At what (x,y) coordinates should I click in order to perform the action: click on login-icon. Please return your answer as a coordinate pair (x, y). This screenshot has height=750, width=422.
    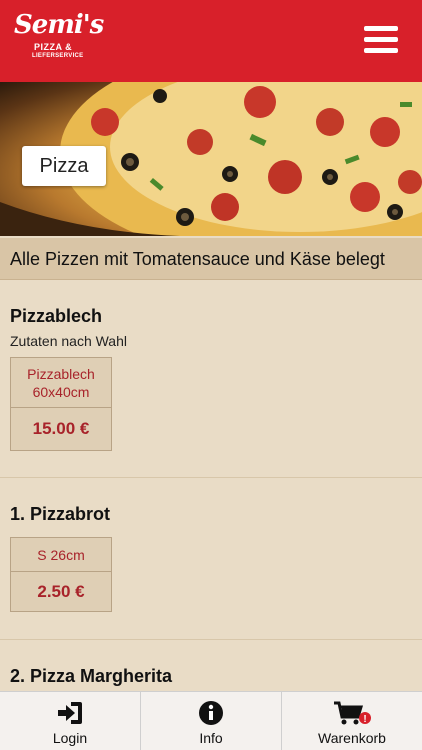
    Looking at the image, I should click on (70, 713).